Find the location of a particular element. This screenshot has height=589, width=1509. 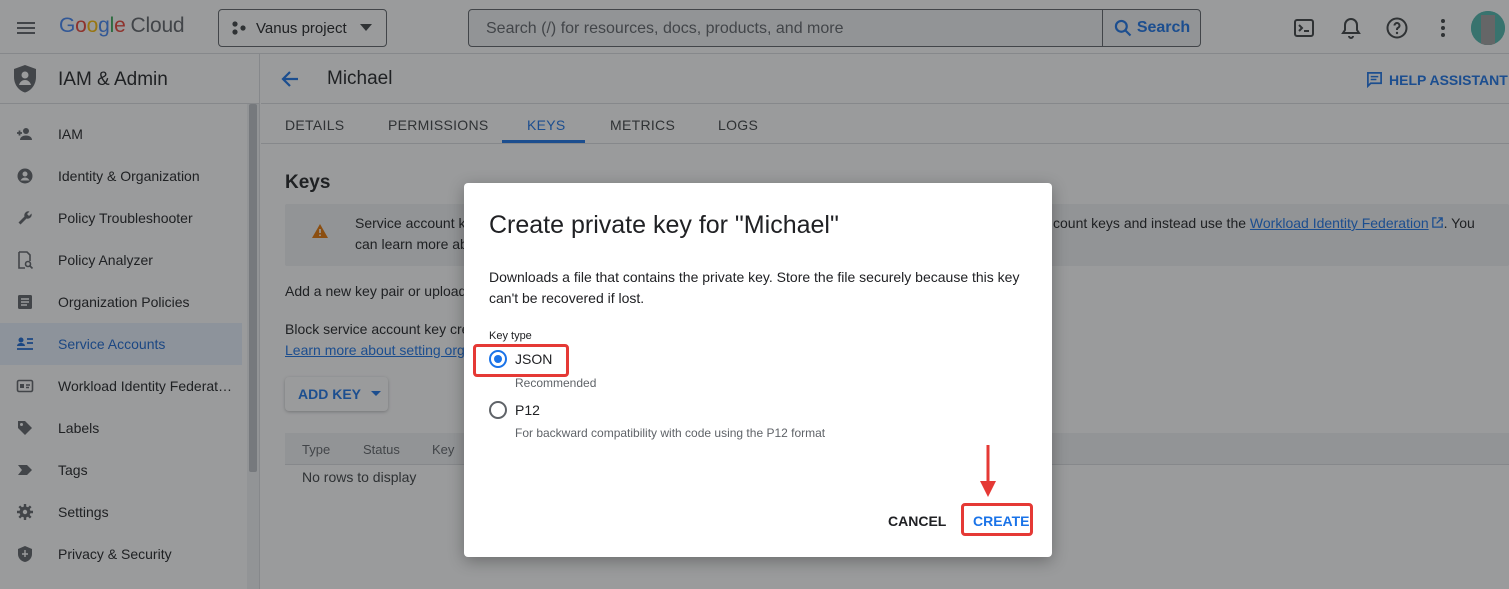

cancel-button: CANCEL is located at coordinates (917, 521).